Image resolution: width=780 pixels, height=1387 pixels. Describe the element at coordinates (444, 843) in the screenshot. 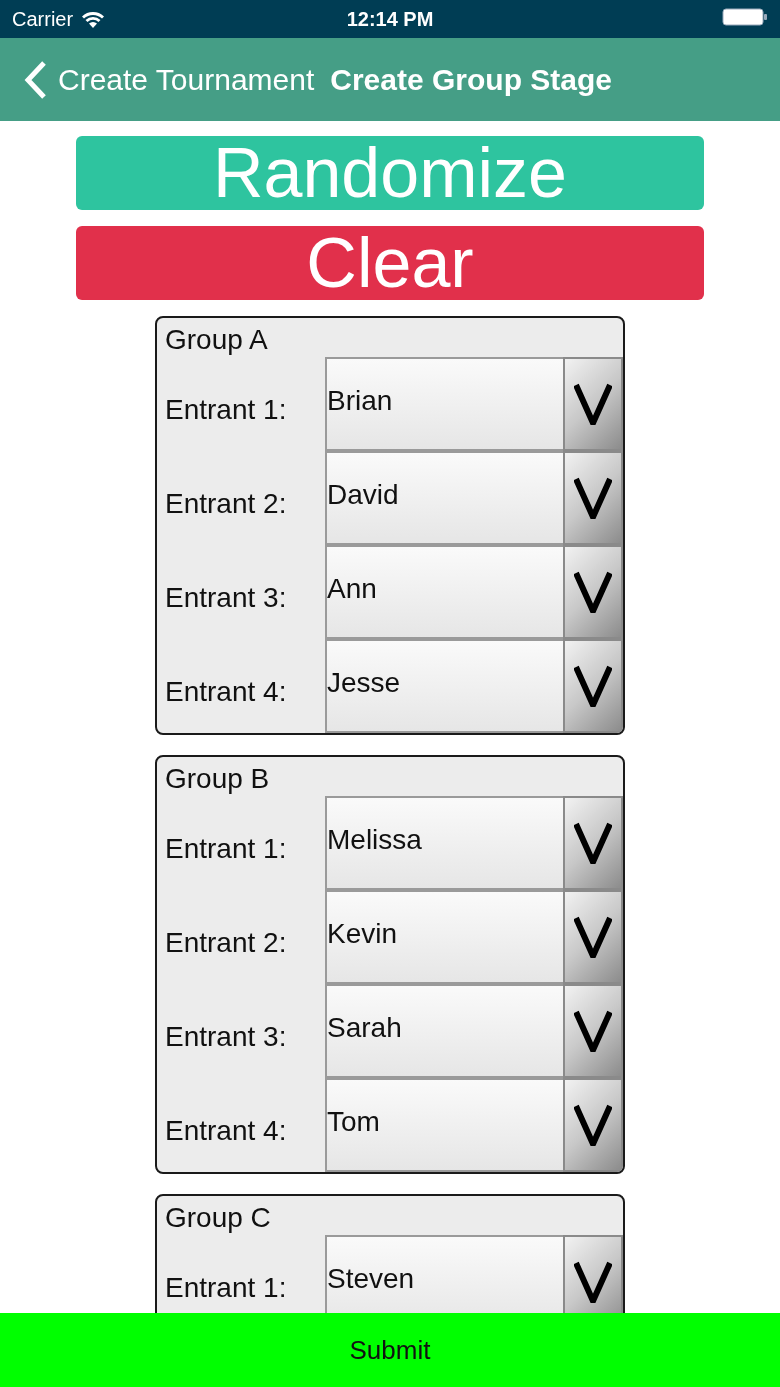

I see `selected-entrant: Melissa` at that location.